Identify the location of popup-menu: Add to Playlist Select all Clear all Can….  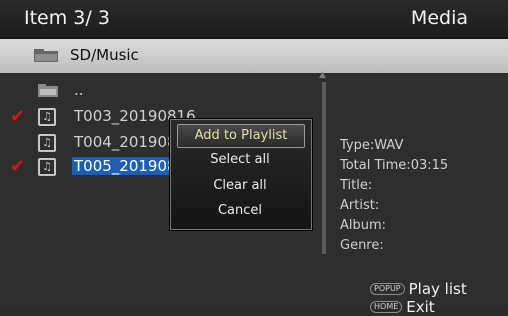
(241, 174).